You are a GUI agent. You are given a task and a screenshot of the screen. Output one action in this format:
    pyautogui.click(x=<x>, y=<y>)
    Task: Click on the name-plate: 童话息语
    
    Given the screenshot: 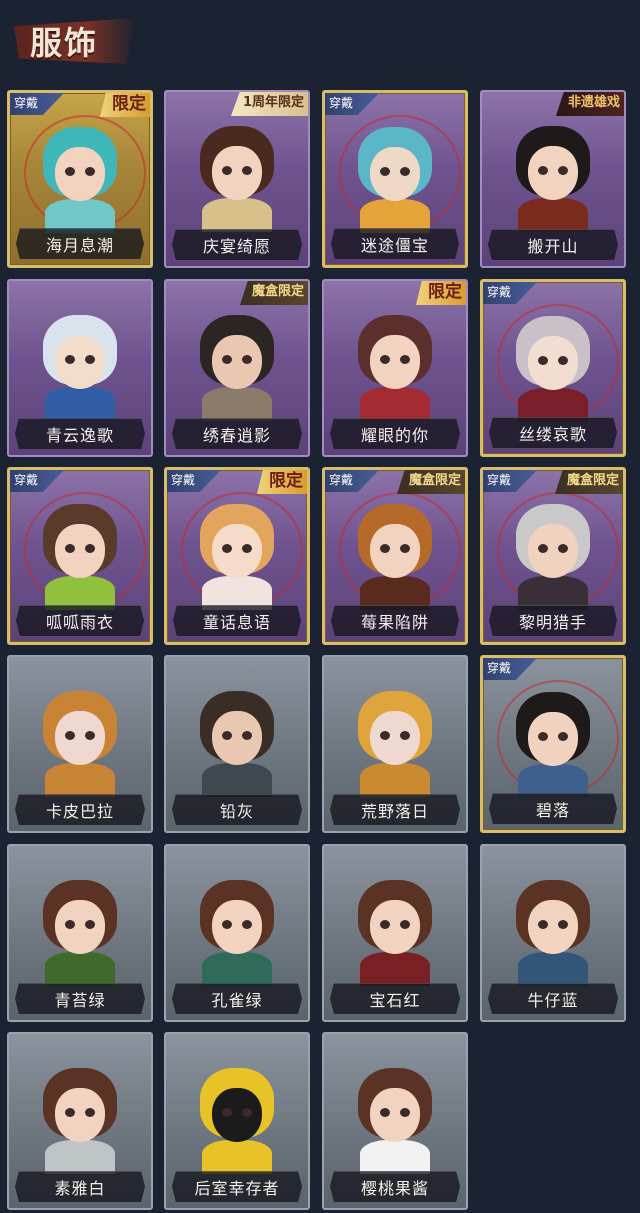 What is the action you would take?
    pyautogui.click(x=237, y=620)
    